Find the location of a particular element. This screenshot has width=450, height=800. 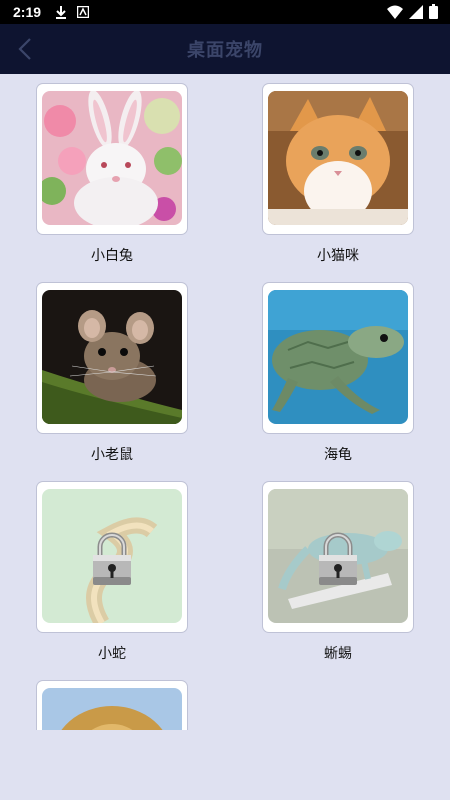

pet-label: 海龟 is located at coordinates (338, 455).